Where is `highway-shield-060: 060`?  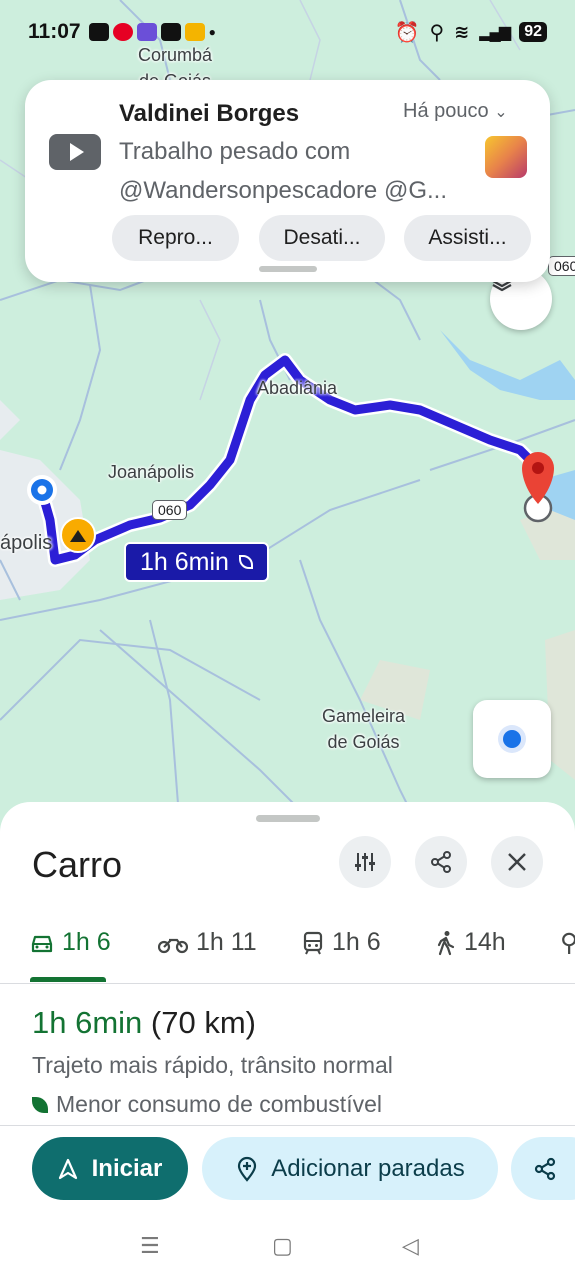 highway-shield-060: 060 is located at coordinates (170, 510).